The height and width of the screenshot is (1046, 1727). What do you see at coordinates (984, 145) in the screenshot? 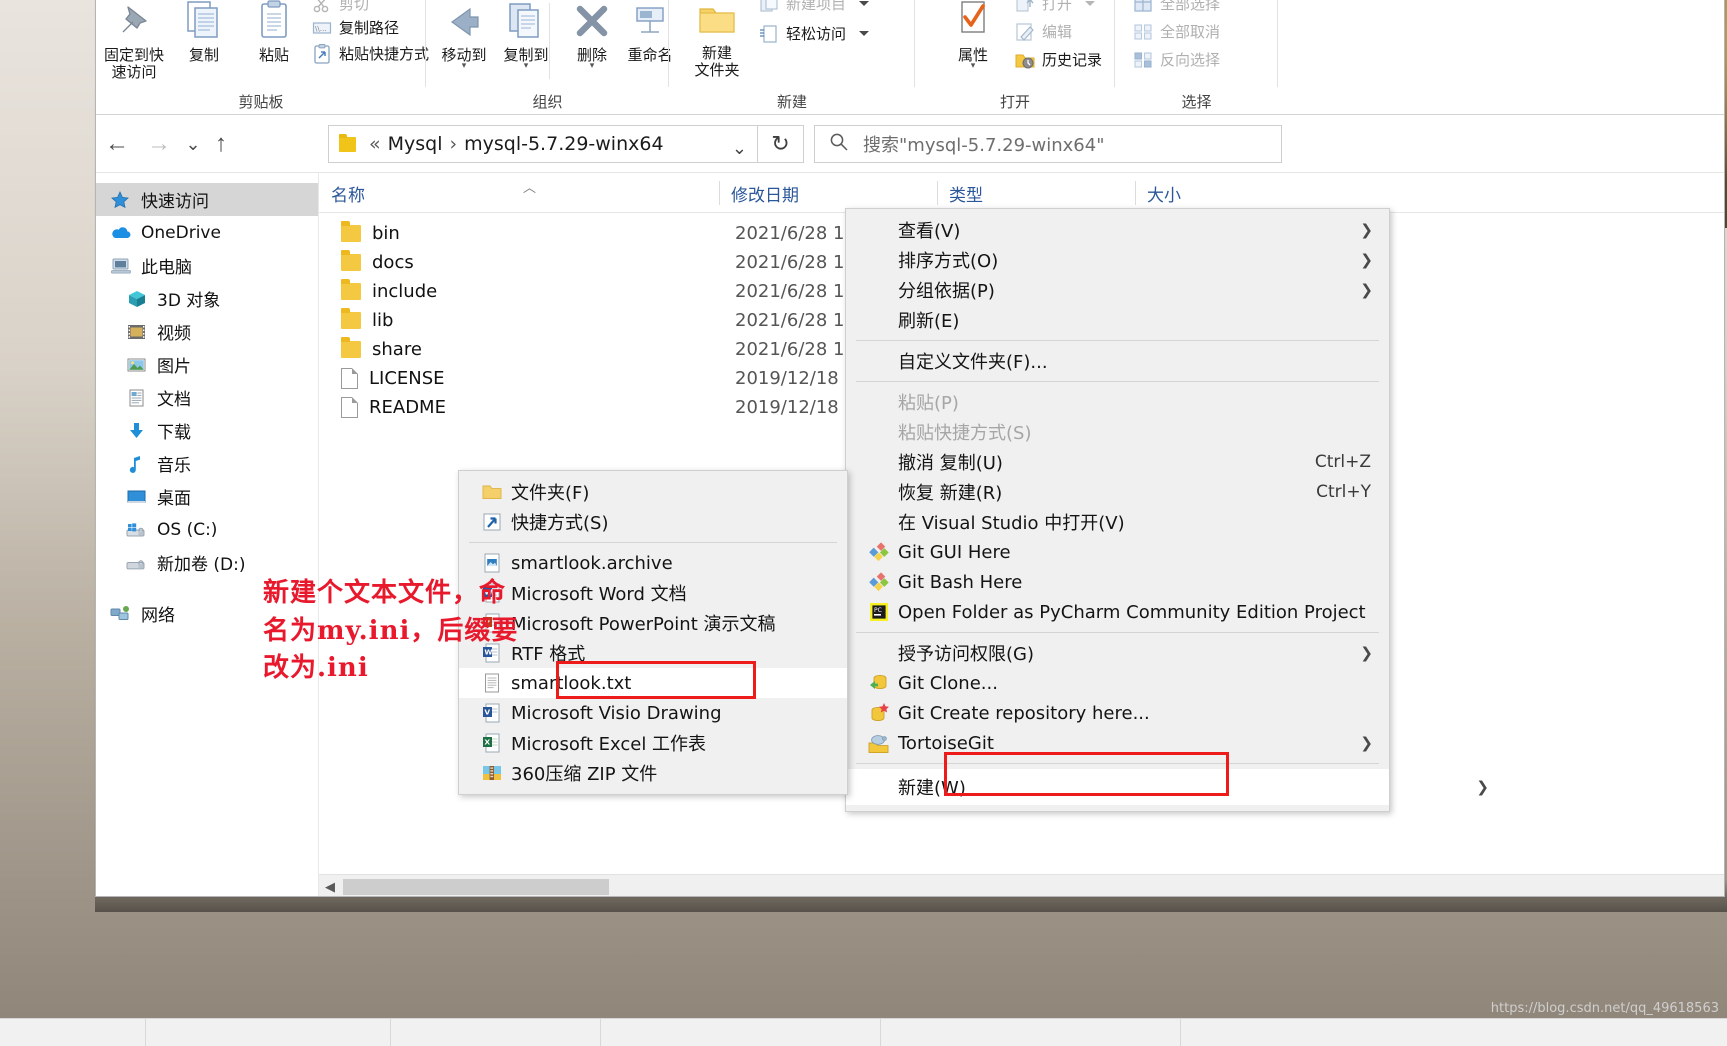
I see `search-placeholder: 搜索"mysql-5.7.29-winx64"` at bounding box center [984, 145].